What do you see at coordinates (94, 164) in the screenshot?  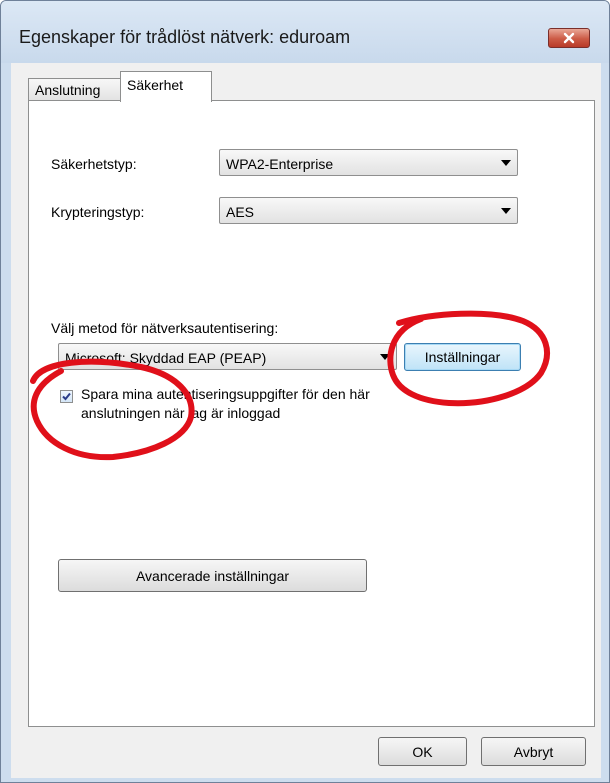 I see `security-type-label: Säkerhetstyp:` at bounding box center [94, 164].